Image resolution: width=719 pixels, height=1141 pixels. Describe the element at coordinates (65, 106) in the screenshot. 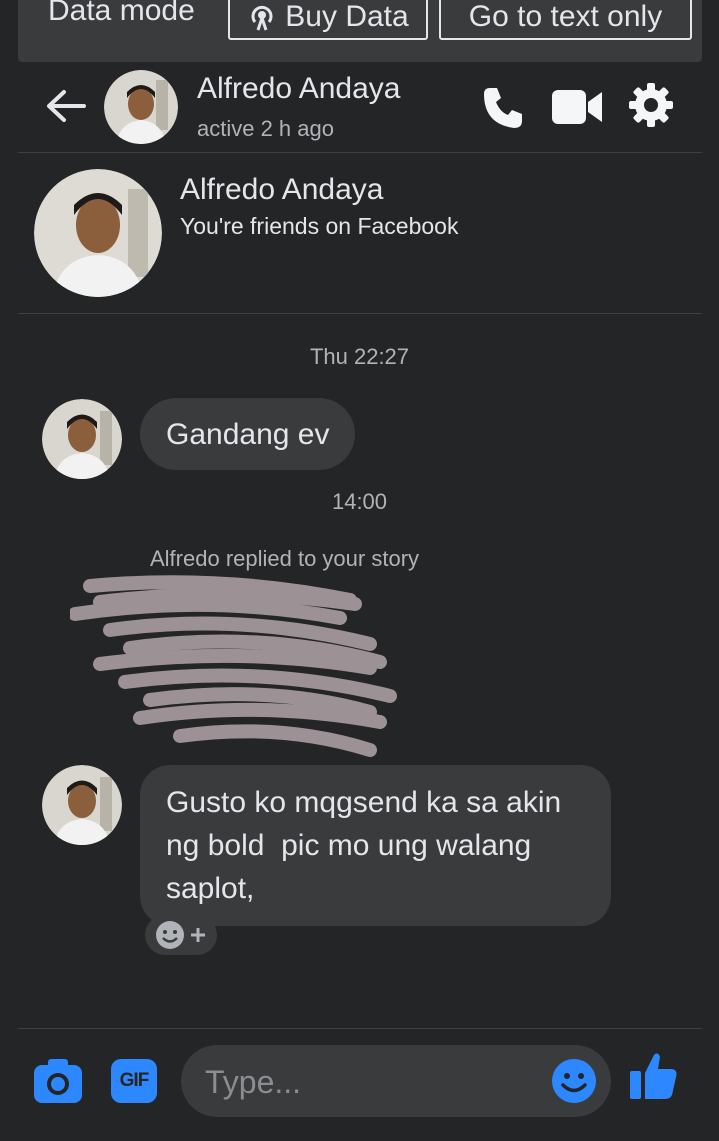

I see `back-arrow-icon` at that location.